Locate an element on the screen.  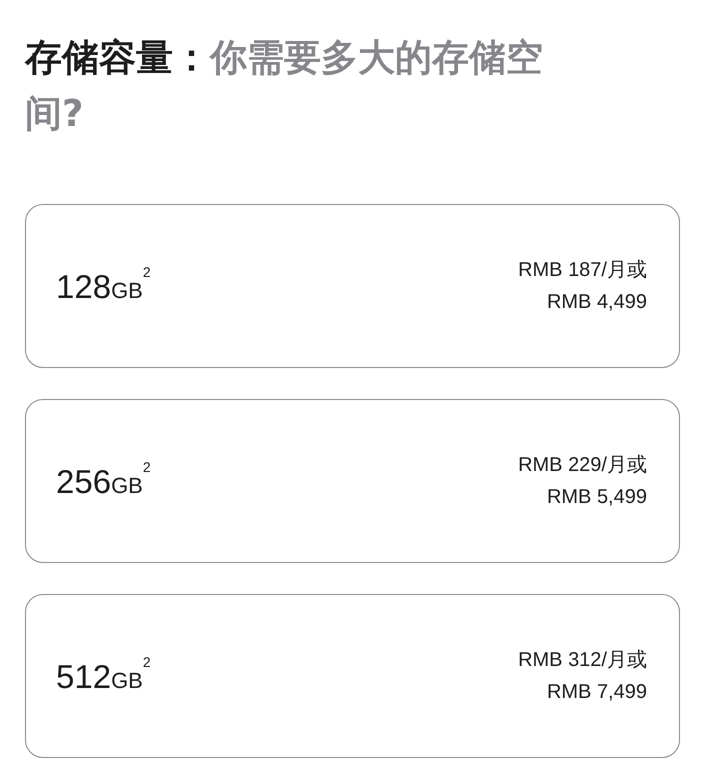
price-text: RMB 229/月或 RMB 5,499 is located at coordinates (582, 481).